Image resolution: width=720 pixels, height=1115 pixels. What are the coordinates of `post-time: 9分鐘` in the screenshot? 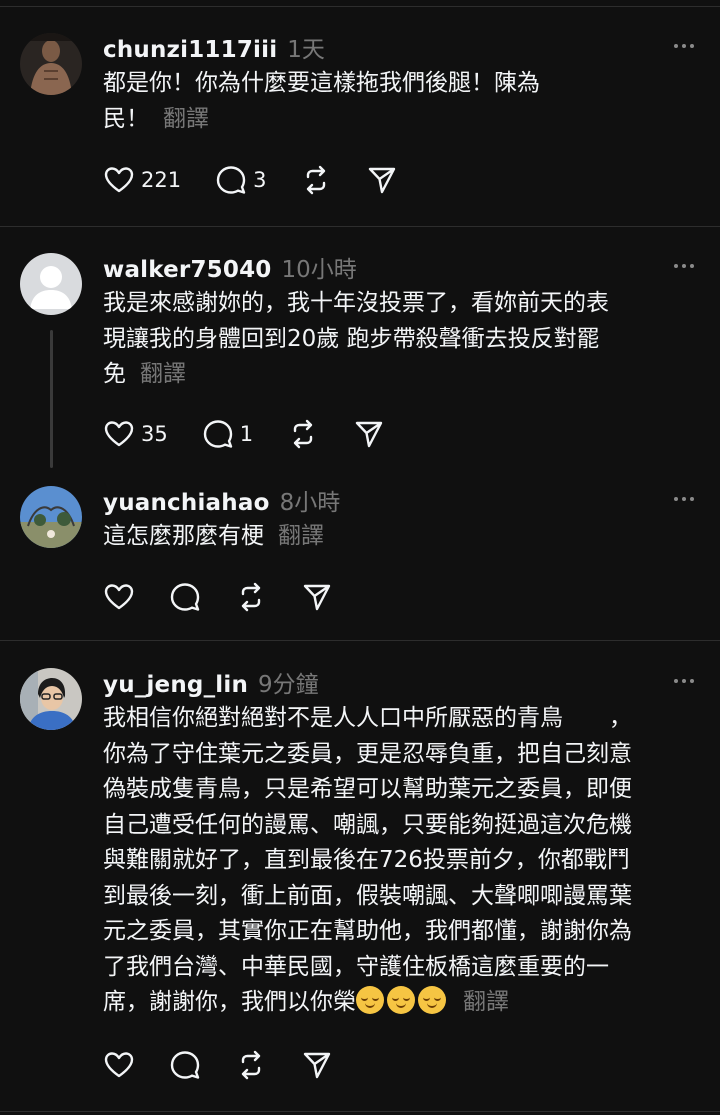 It's located at (288, 685).